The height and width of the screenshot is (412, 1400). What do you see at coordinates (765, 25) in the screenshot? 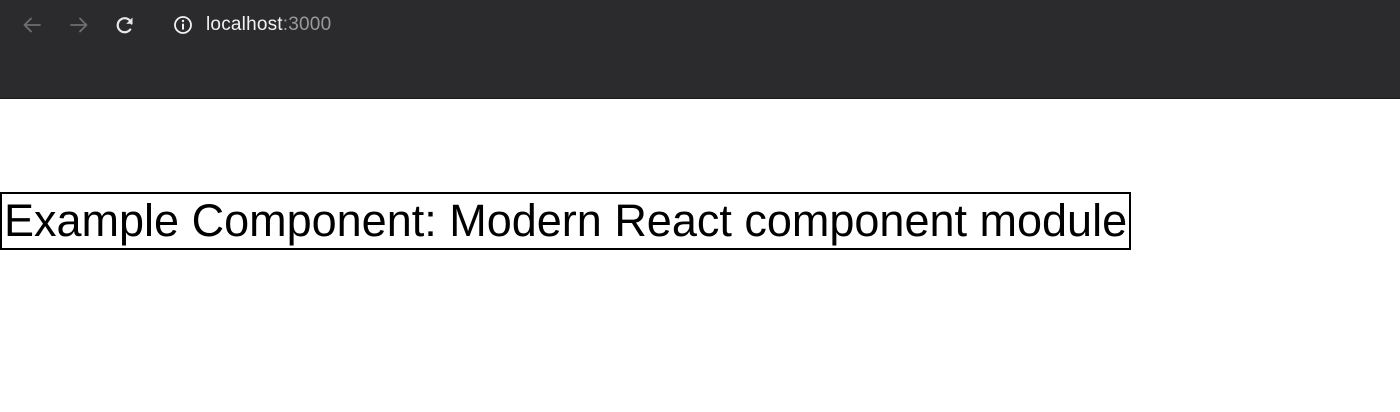
I see `address-bar: localhost:3000` at bounding box center [765, 25].